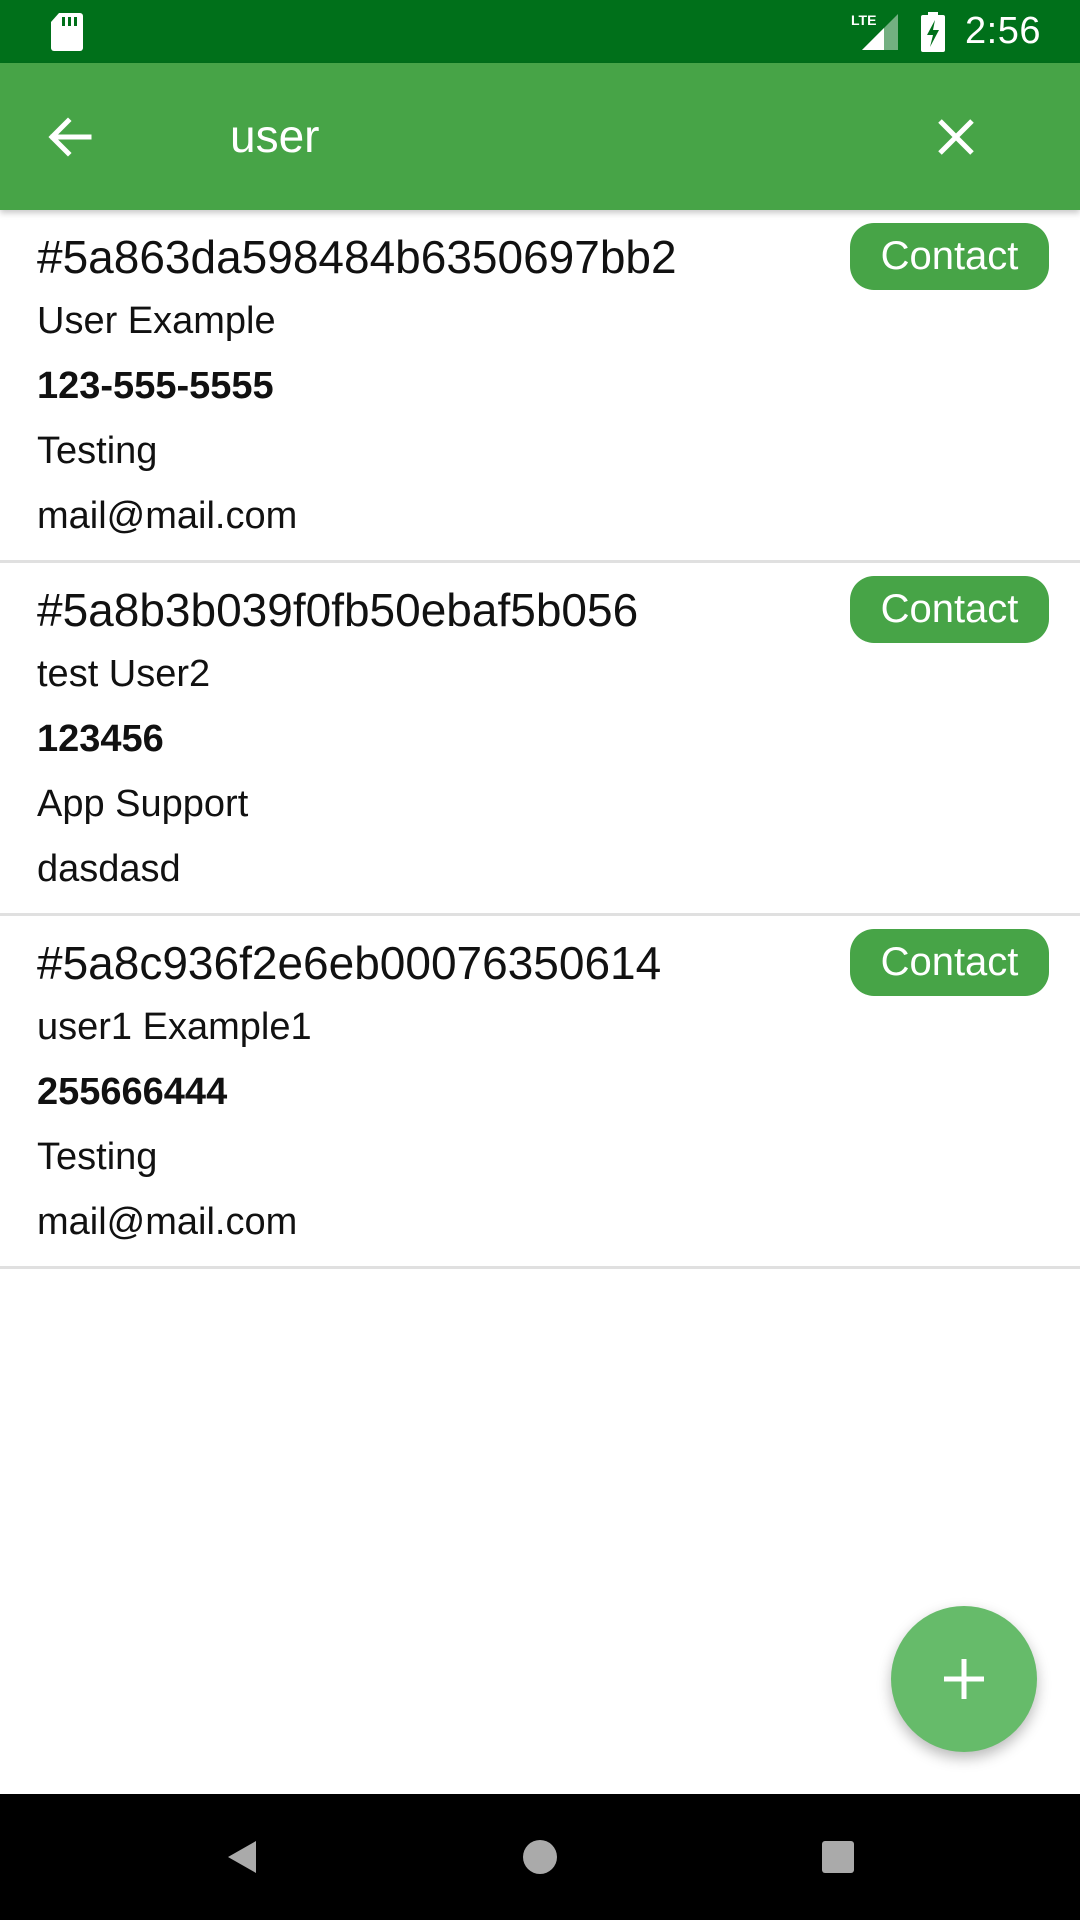 The height and width of the screenshot is (1920, 1080). I want to click on email: dasdasd, so click(109, 869).